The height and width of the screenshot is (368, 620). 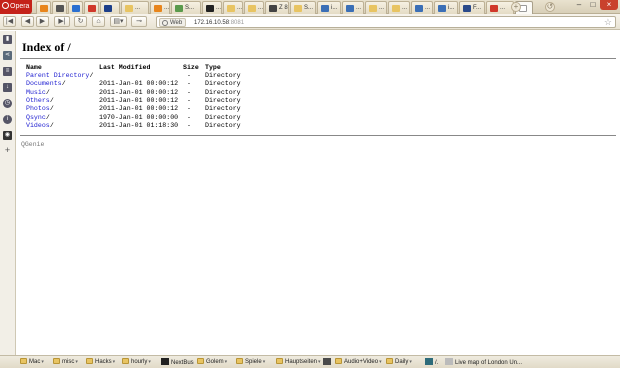 I want to click on maximize-button: □, so click(x=593, y=5).